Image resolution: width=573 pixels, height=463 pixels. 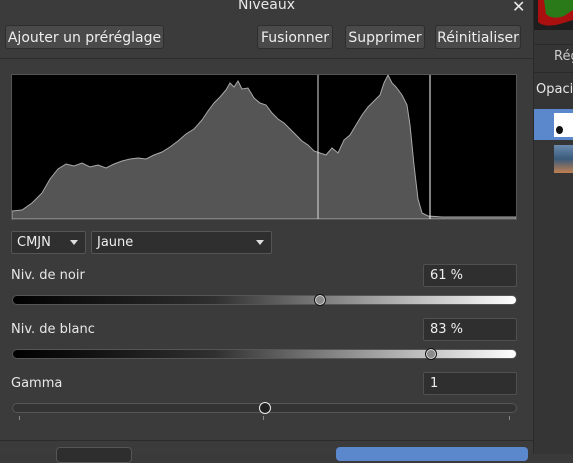 What do you see at coordinates (470, 275) in the screenshot?
I see `black-level-input: 61 %` at bounding box center [470, 275].